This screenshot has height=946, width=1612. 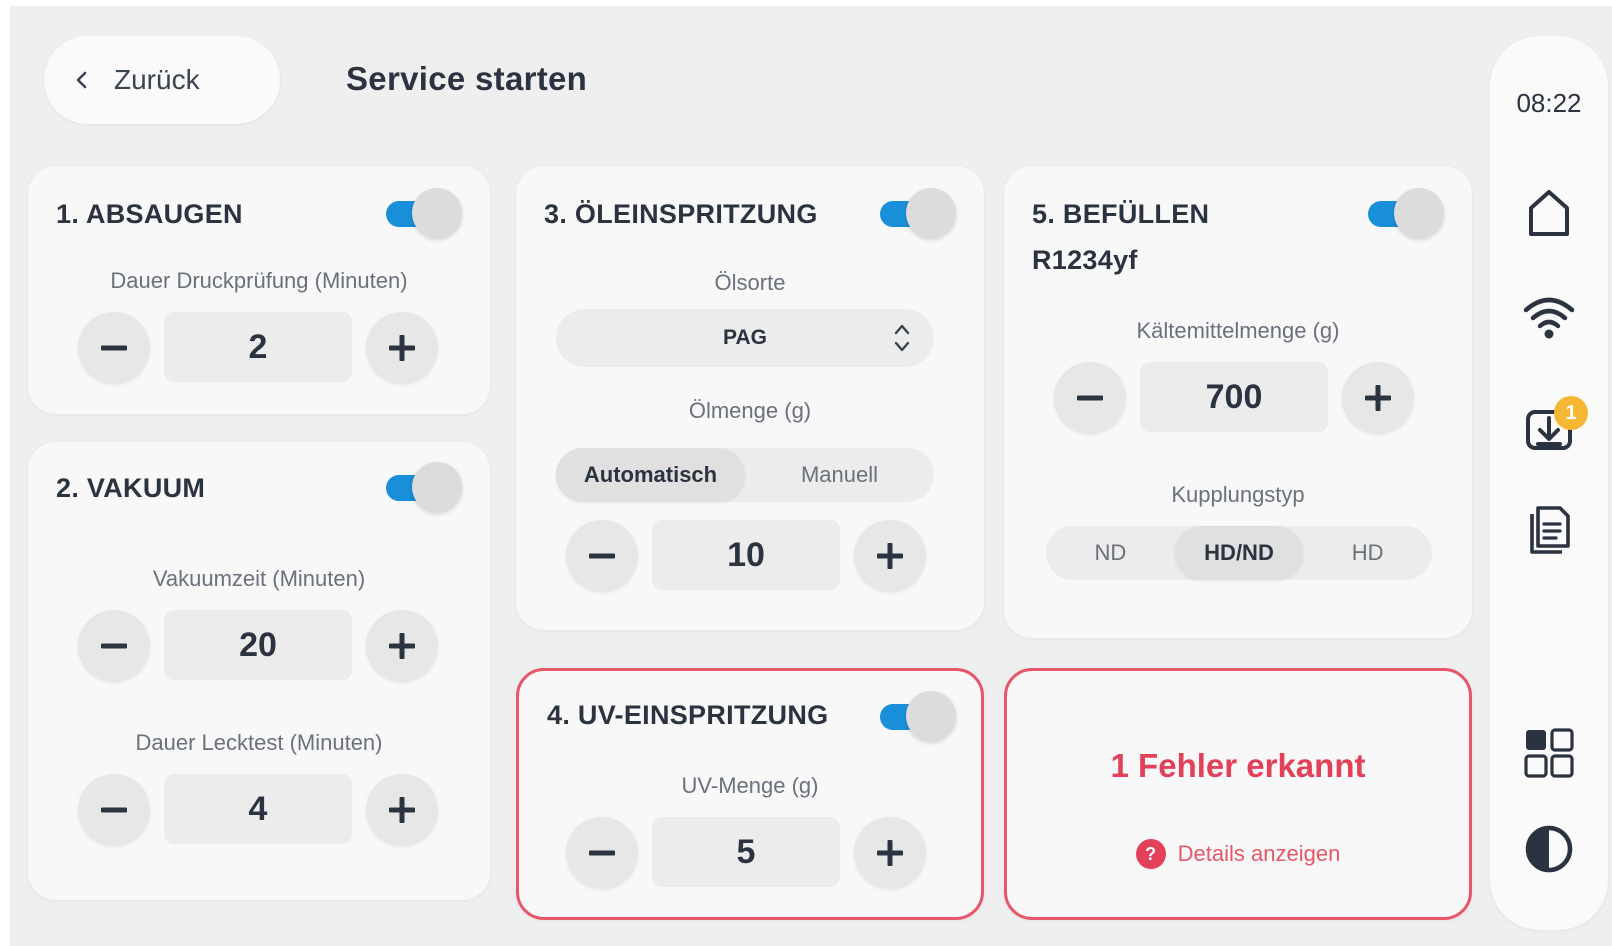 I want to click on back-button-label: Zurück, so click(x=157, y=79).